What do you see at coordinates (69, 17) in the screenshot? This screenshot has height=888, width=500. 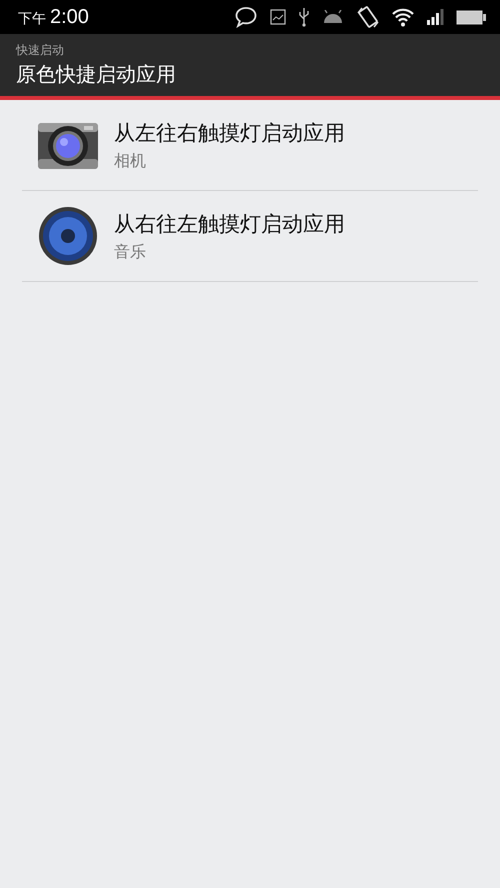 I see `clock-time: 2:00` at bounding box center [69, 17].